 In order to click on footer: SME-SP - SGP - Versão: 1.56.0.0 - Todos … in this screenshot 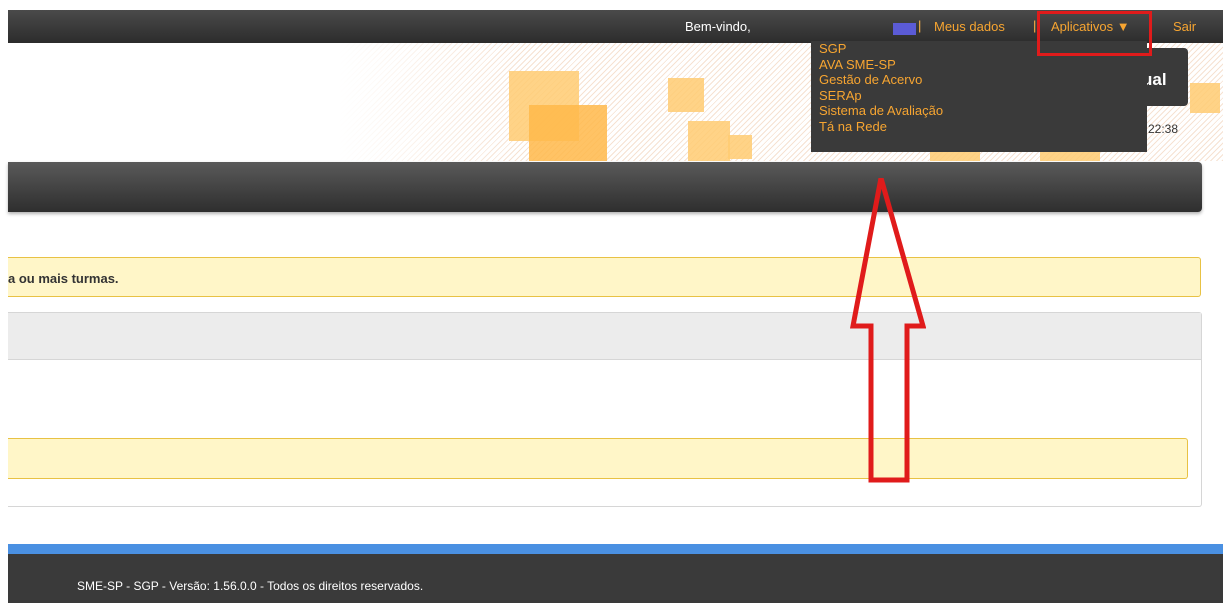, I will do `click(615, 578)`.